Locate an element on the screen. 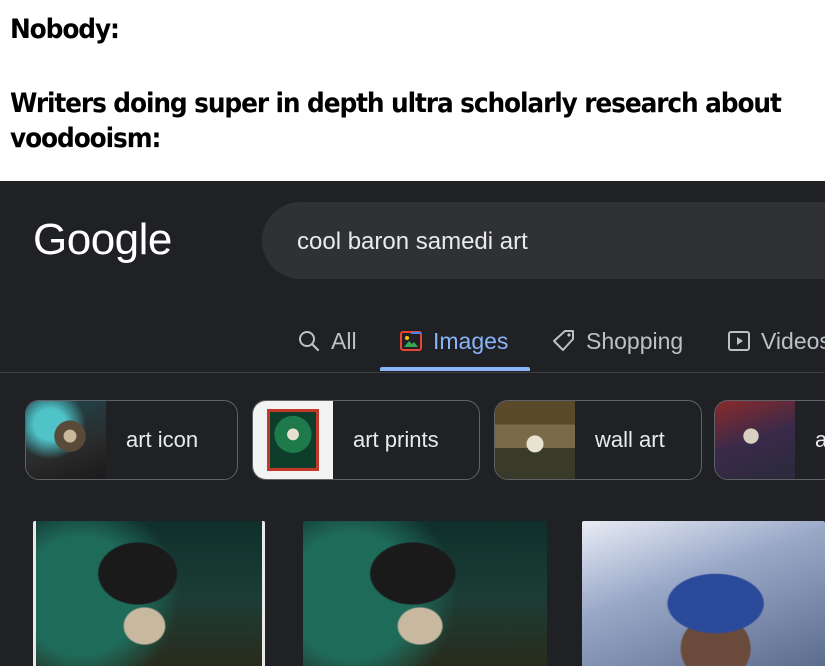 This screenshot has width=825, height=666. play-icon is located at coordinates (739, 341).